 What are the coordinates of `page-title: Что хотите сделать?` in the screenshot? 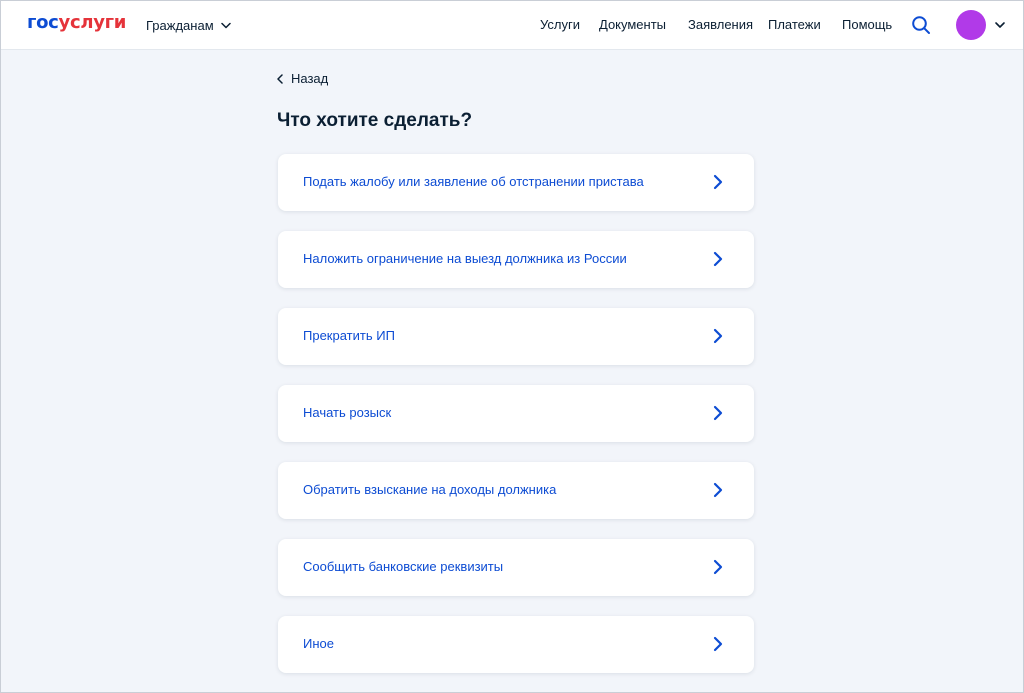 It's located at (375, 120).